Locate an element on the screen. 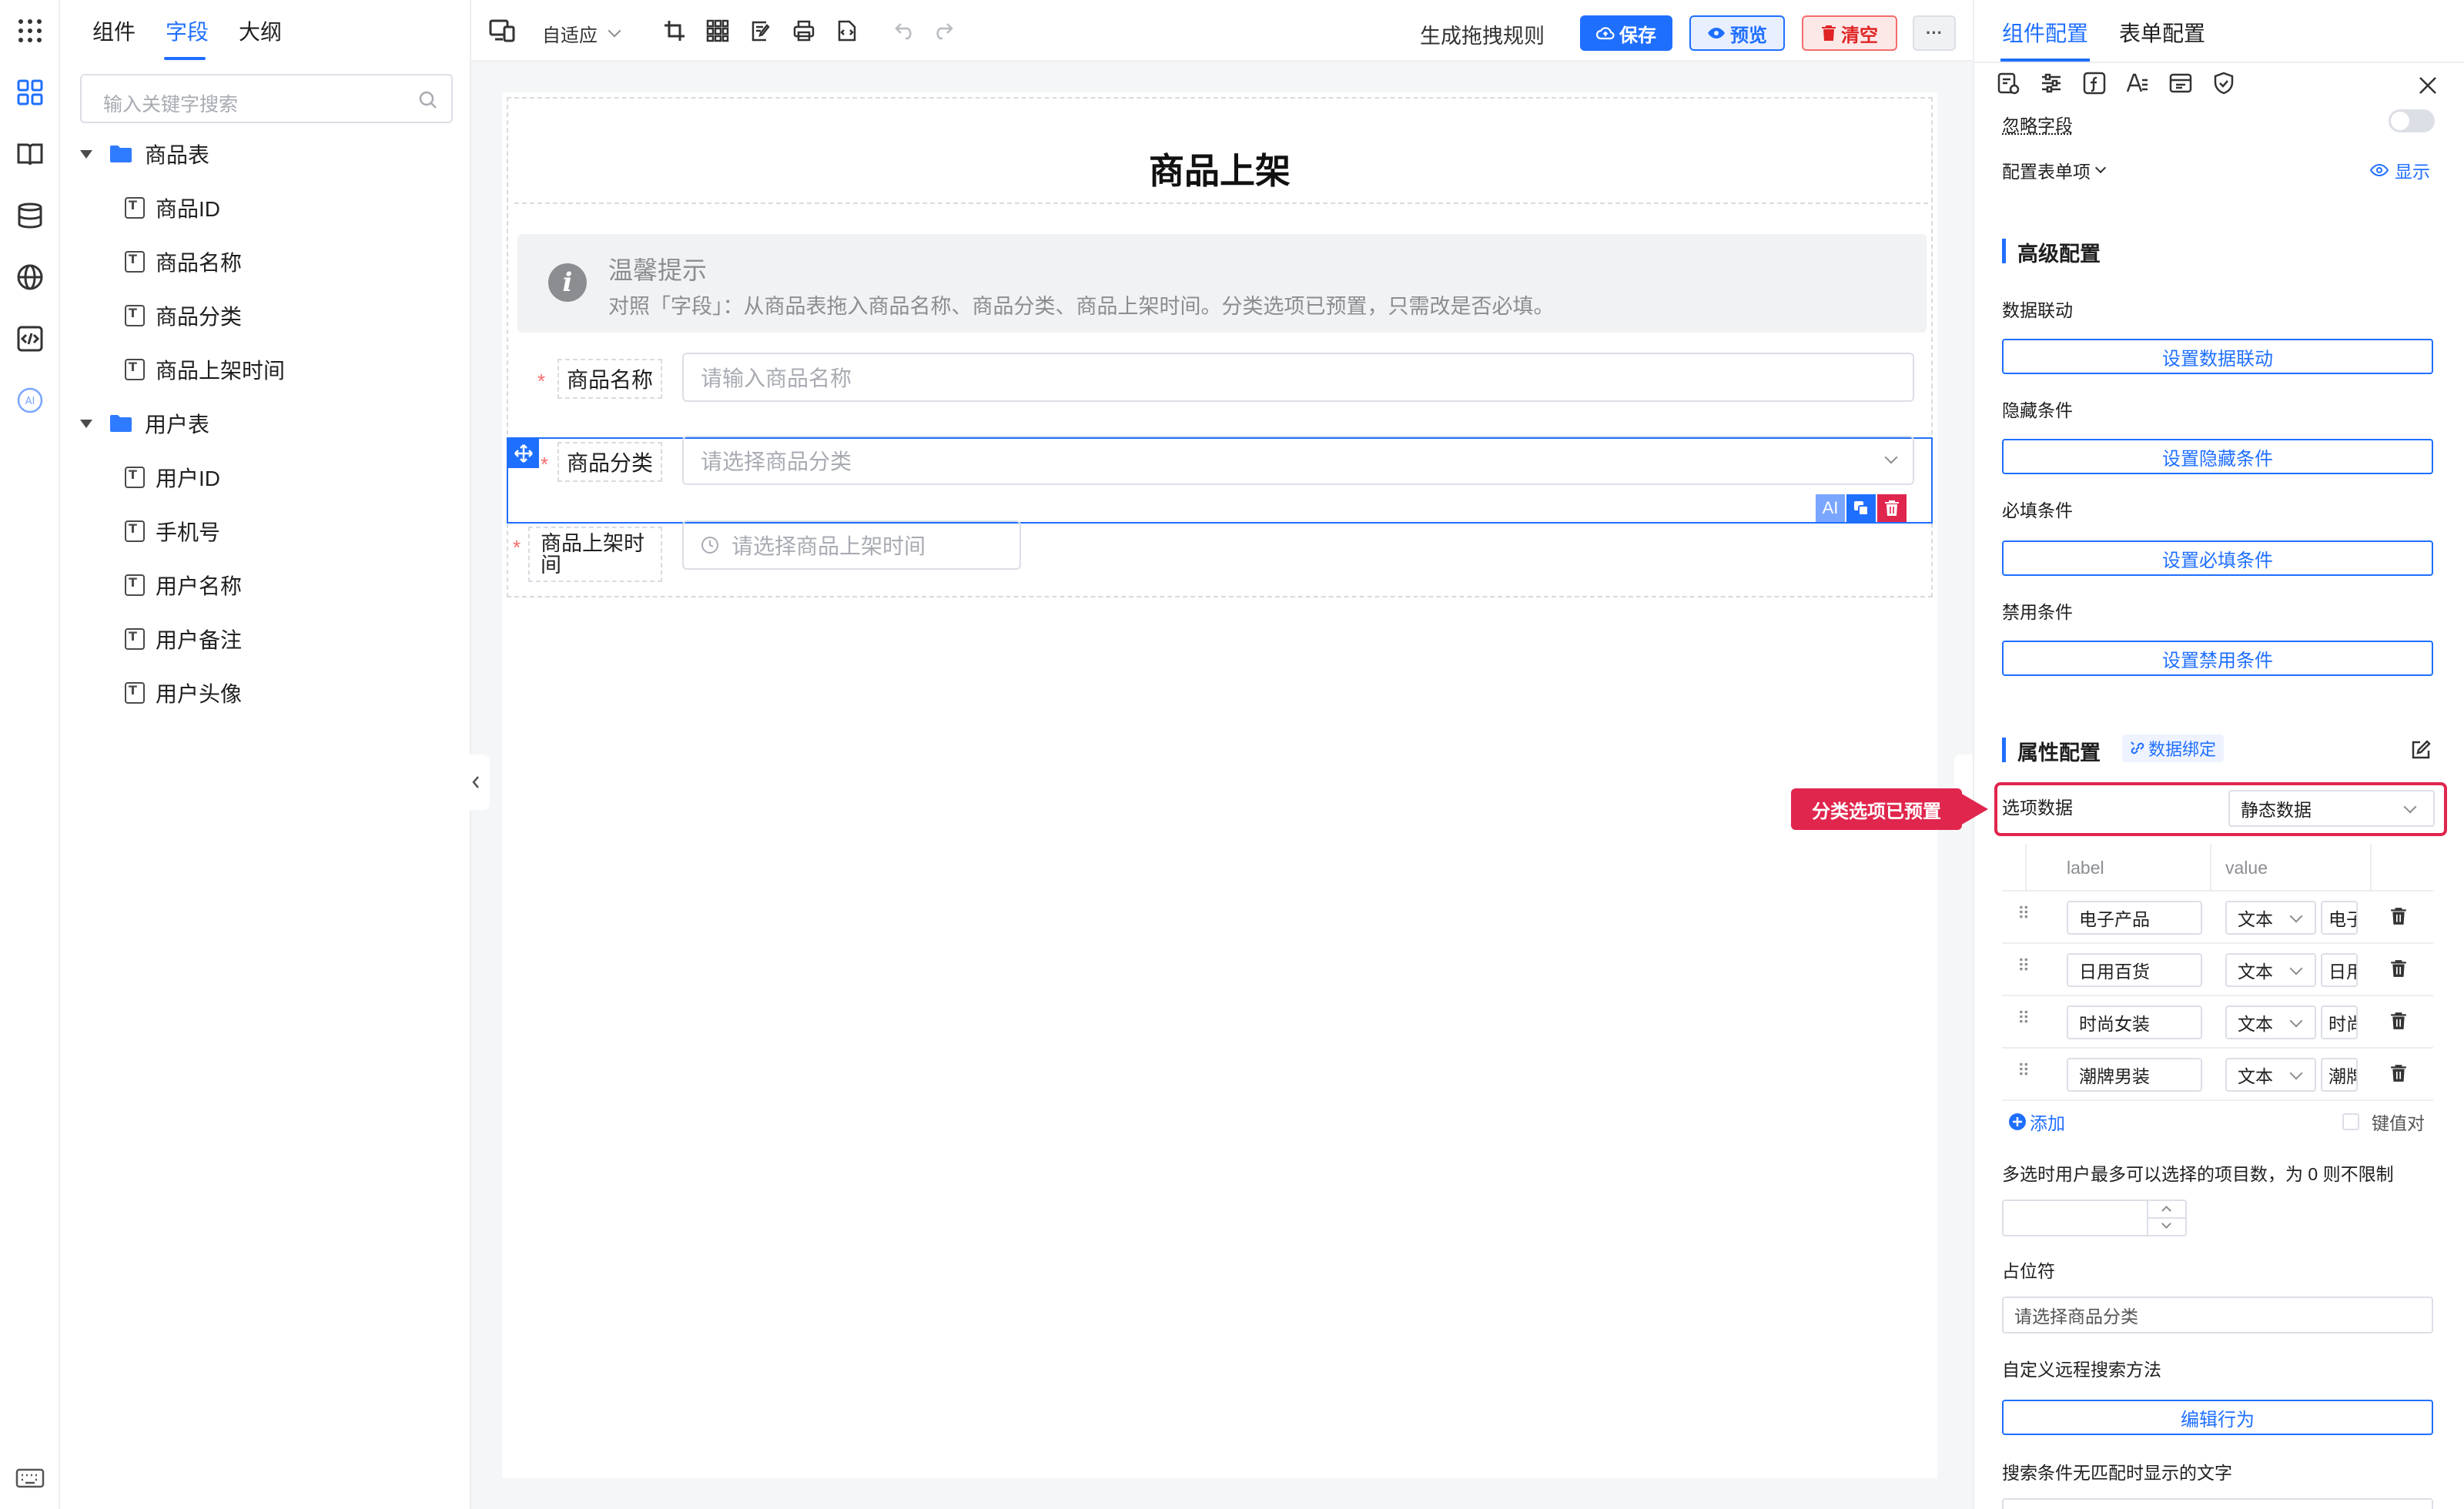 Image resolution: width=2464 pixels, height=1509 pixels. no-match-text-input is located at coordinates (2217, 1503).